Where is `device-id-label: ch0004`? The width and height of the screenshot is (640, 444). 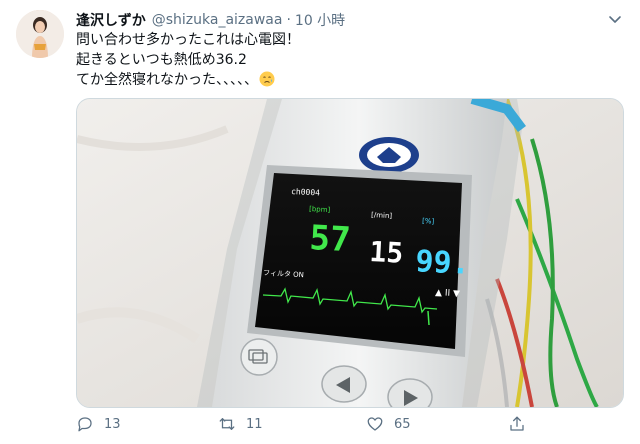 device-id-label: ch0004 is located at coordinates (306, 192).